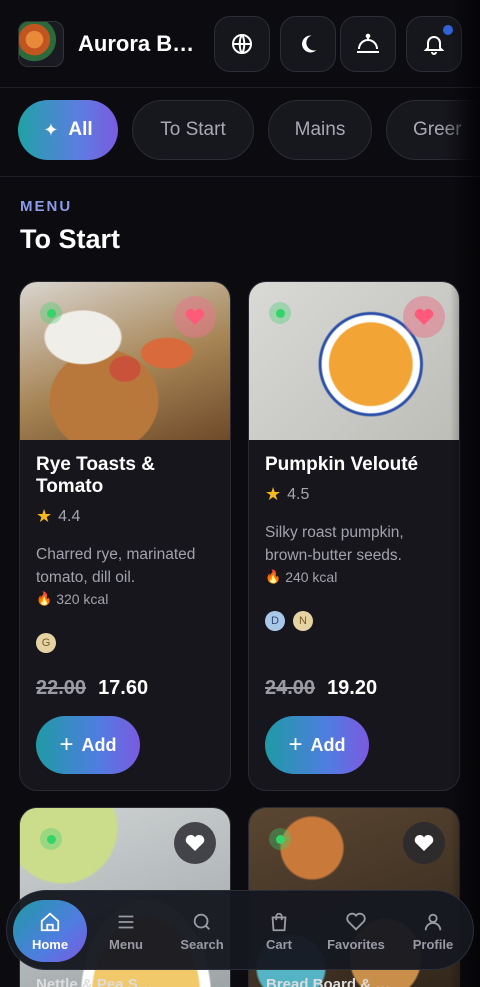 The image size is (480, 987). I want to click on filter-chip-label: Mains, so click(320, 129).